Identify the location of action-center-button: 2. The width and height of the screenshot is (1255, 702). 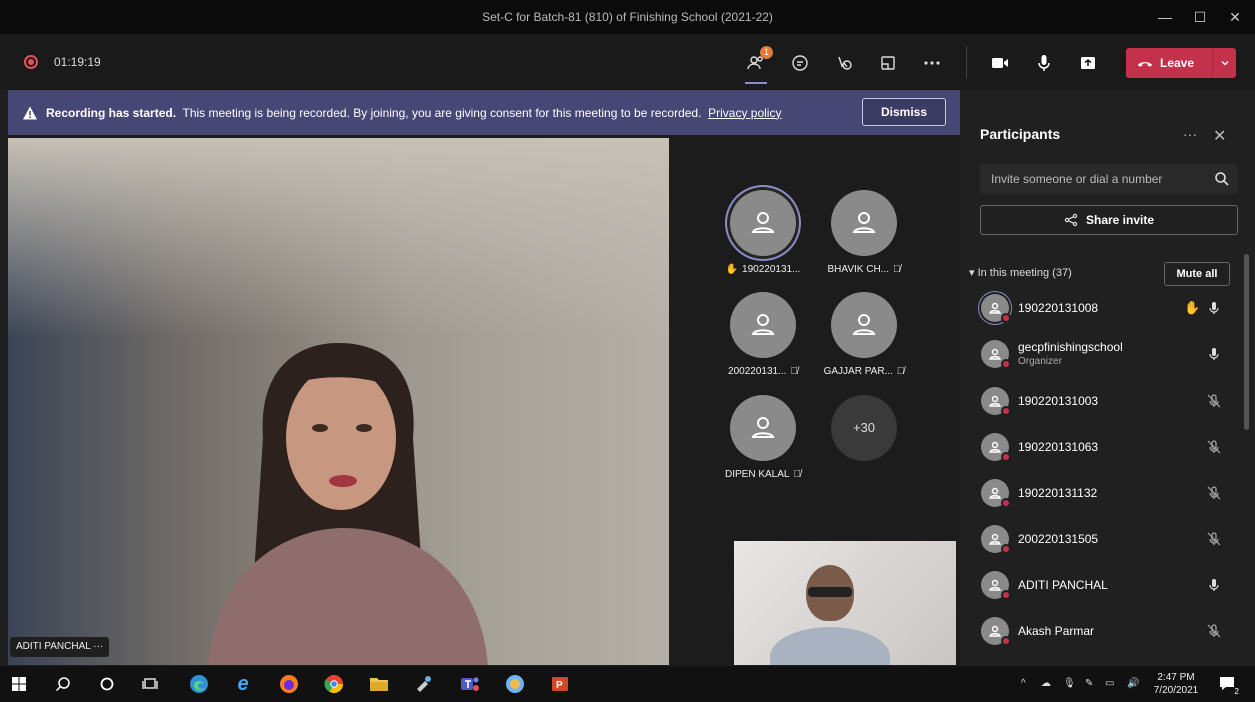
(1229, 685).